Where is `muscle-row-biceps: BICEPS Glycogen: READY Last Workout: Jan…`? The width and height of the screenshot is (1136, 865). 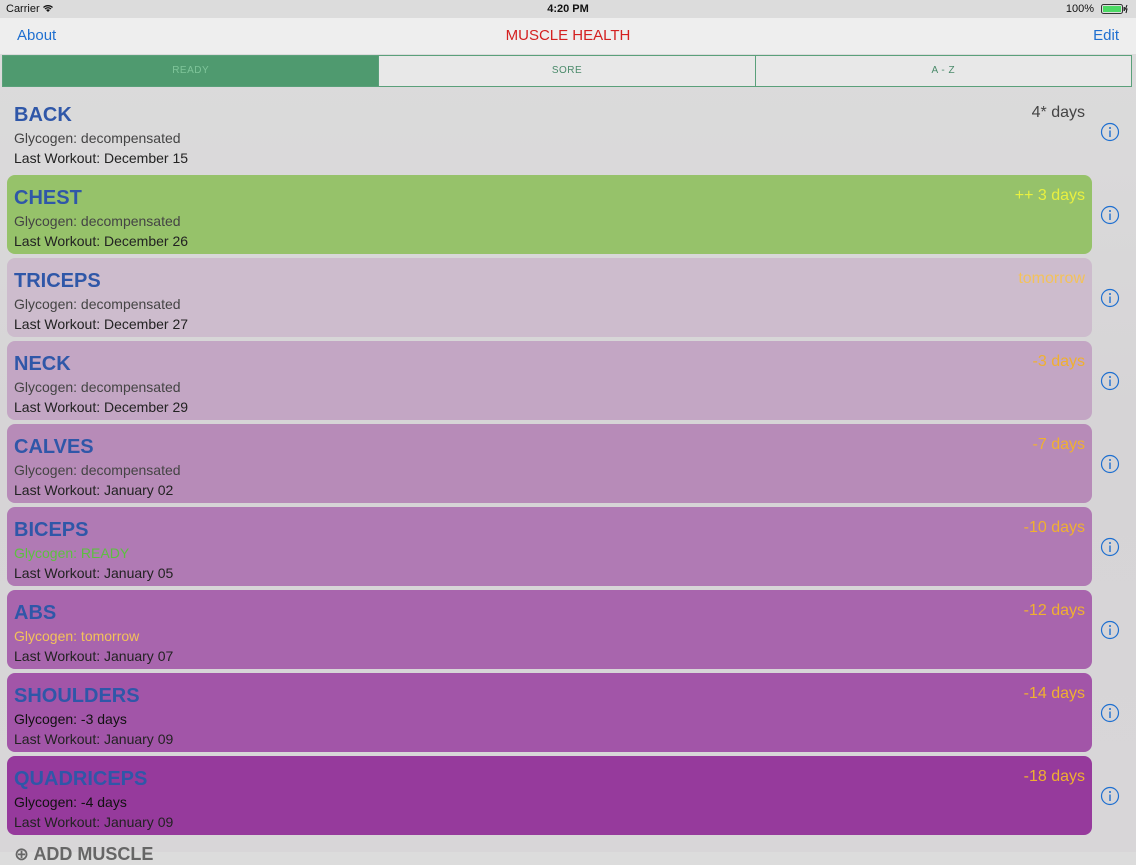
muscle-row-biceps: BICEPS Glycogen: READY Last Workout: Jan… is located at coordinates (549, 546).